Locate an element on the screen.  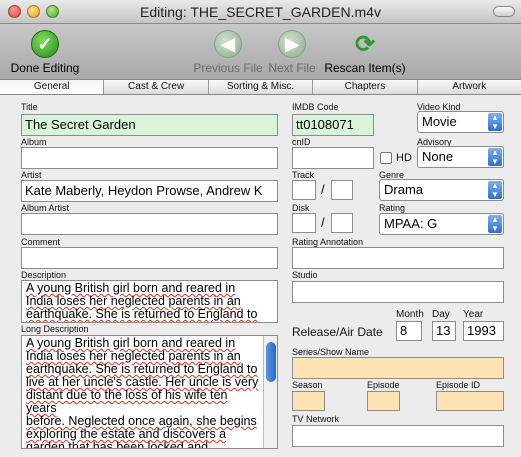
tab-sorting-misc: Sorting & Misc. is located at coordinates (259, 87).